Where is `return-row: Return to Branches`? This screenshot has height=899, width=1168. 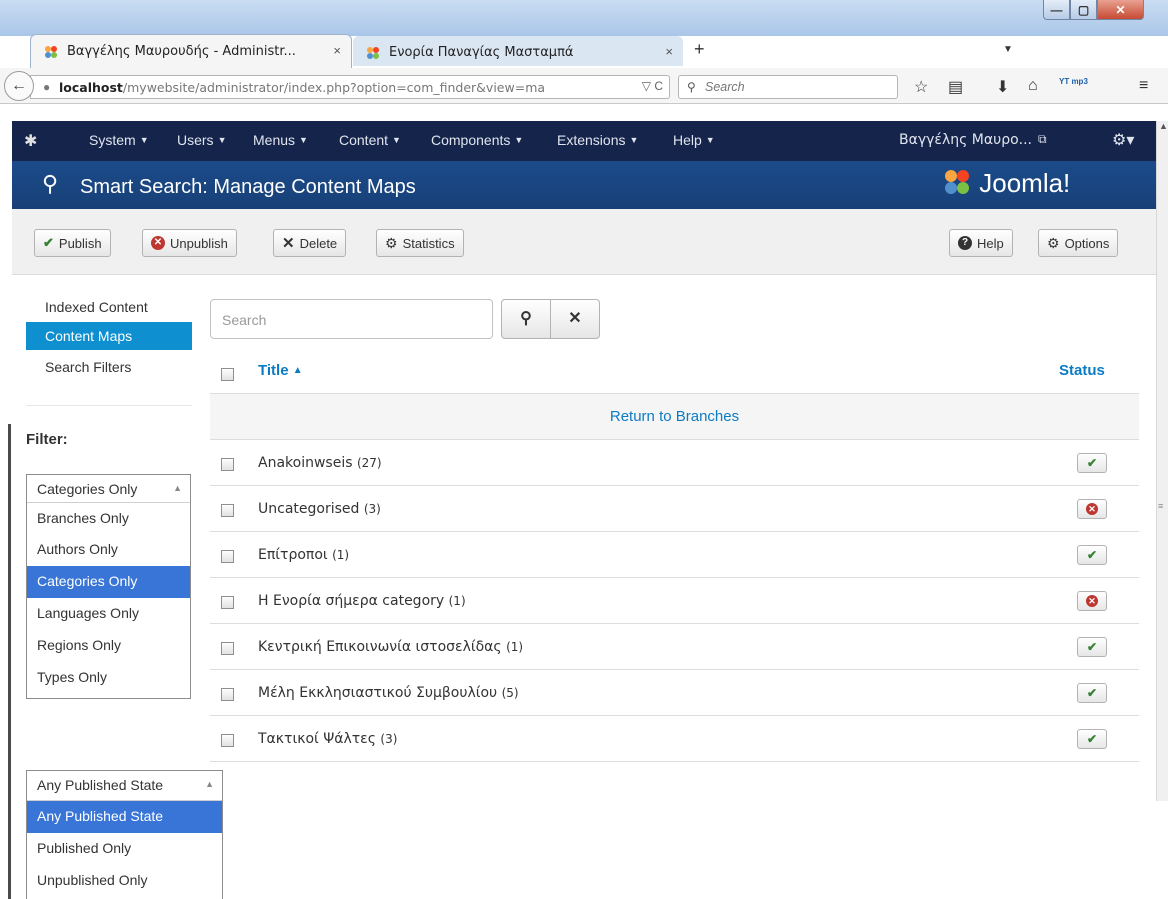
return-row: Return to Branches is located at coordinates (674, 416).